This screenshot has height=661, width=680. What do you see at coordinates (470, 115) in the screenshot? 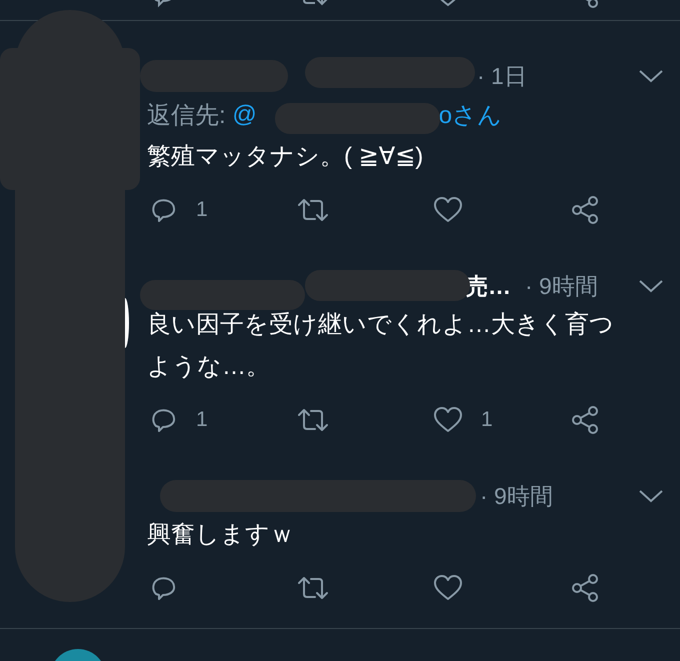
I see `mention-link: oさん` at bounding box center [470, 115].